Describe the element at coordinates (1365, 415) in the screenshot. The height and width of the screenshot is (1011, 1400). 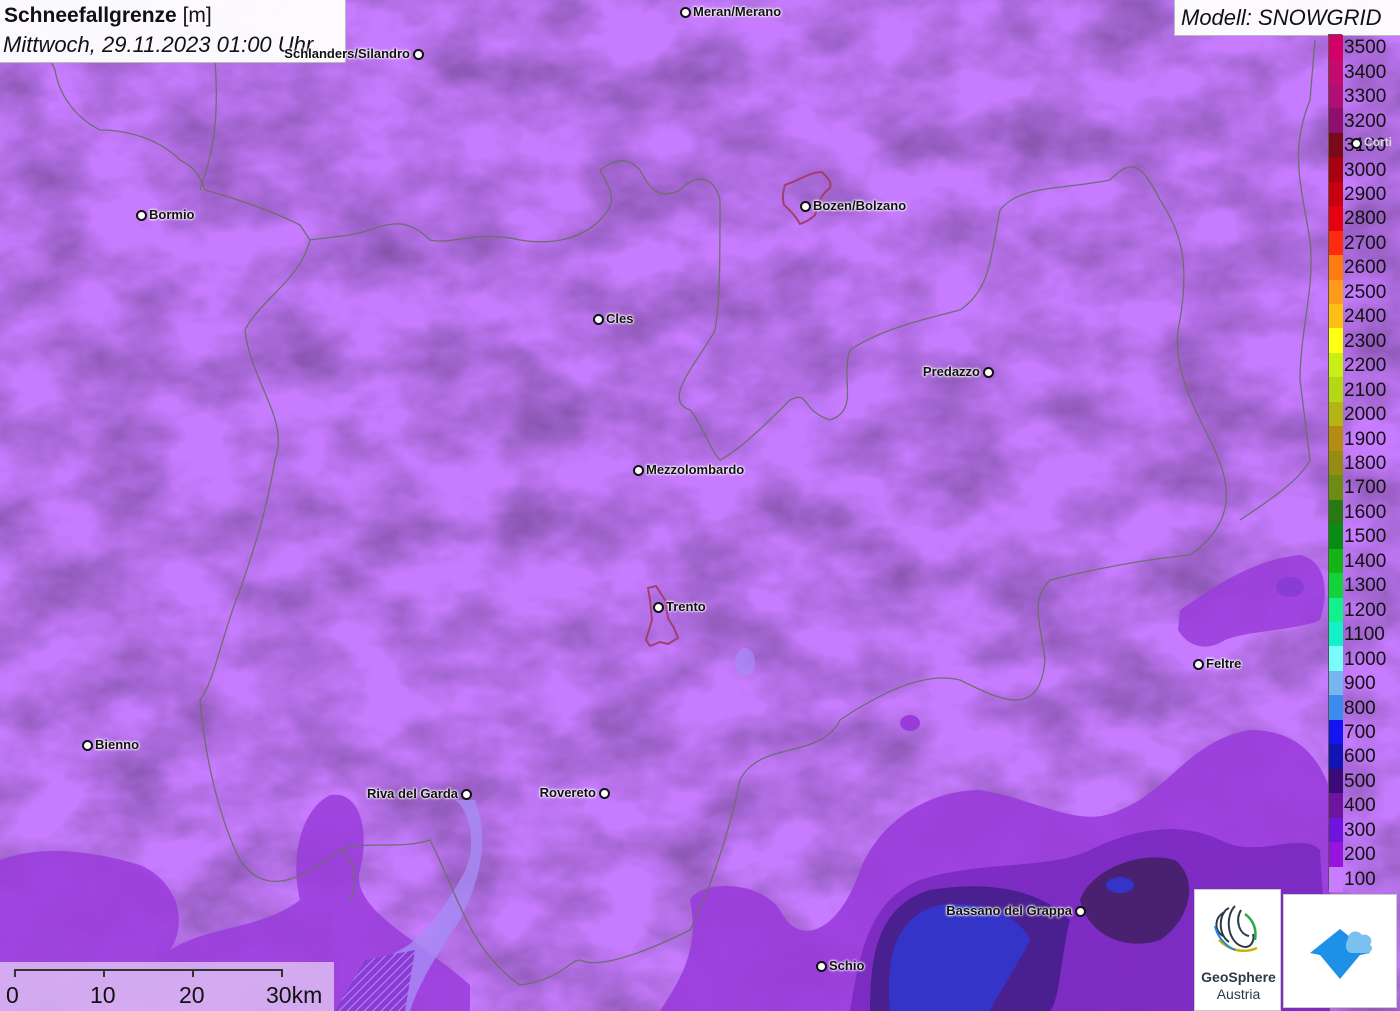
I see `legend-label: 2000` at that location.